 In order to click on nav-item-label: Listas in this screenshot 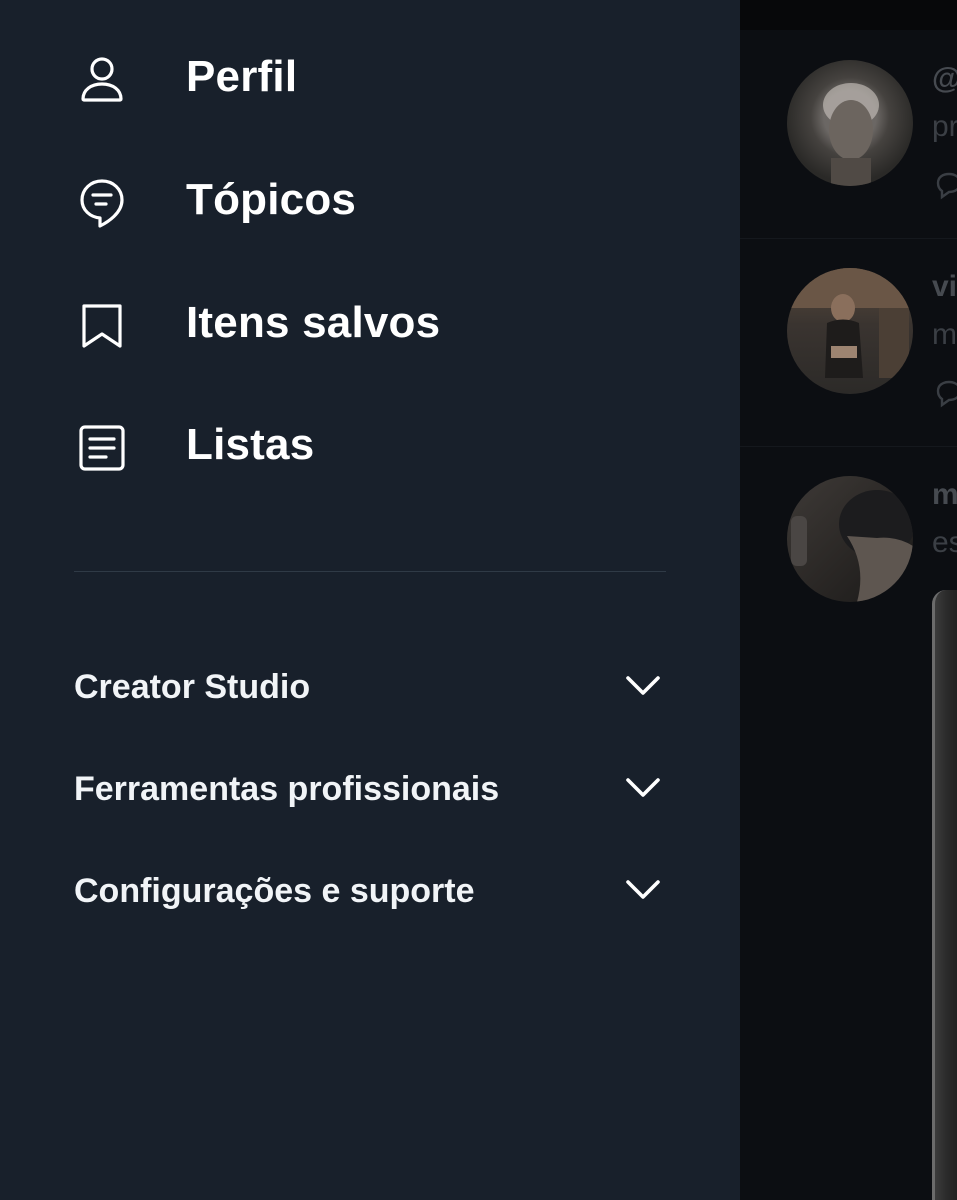, I will do `click(250, 444)`.